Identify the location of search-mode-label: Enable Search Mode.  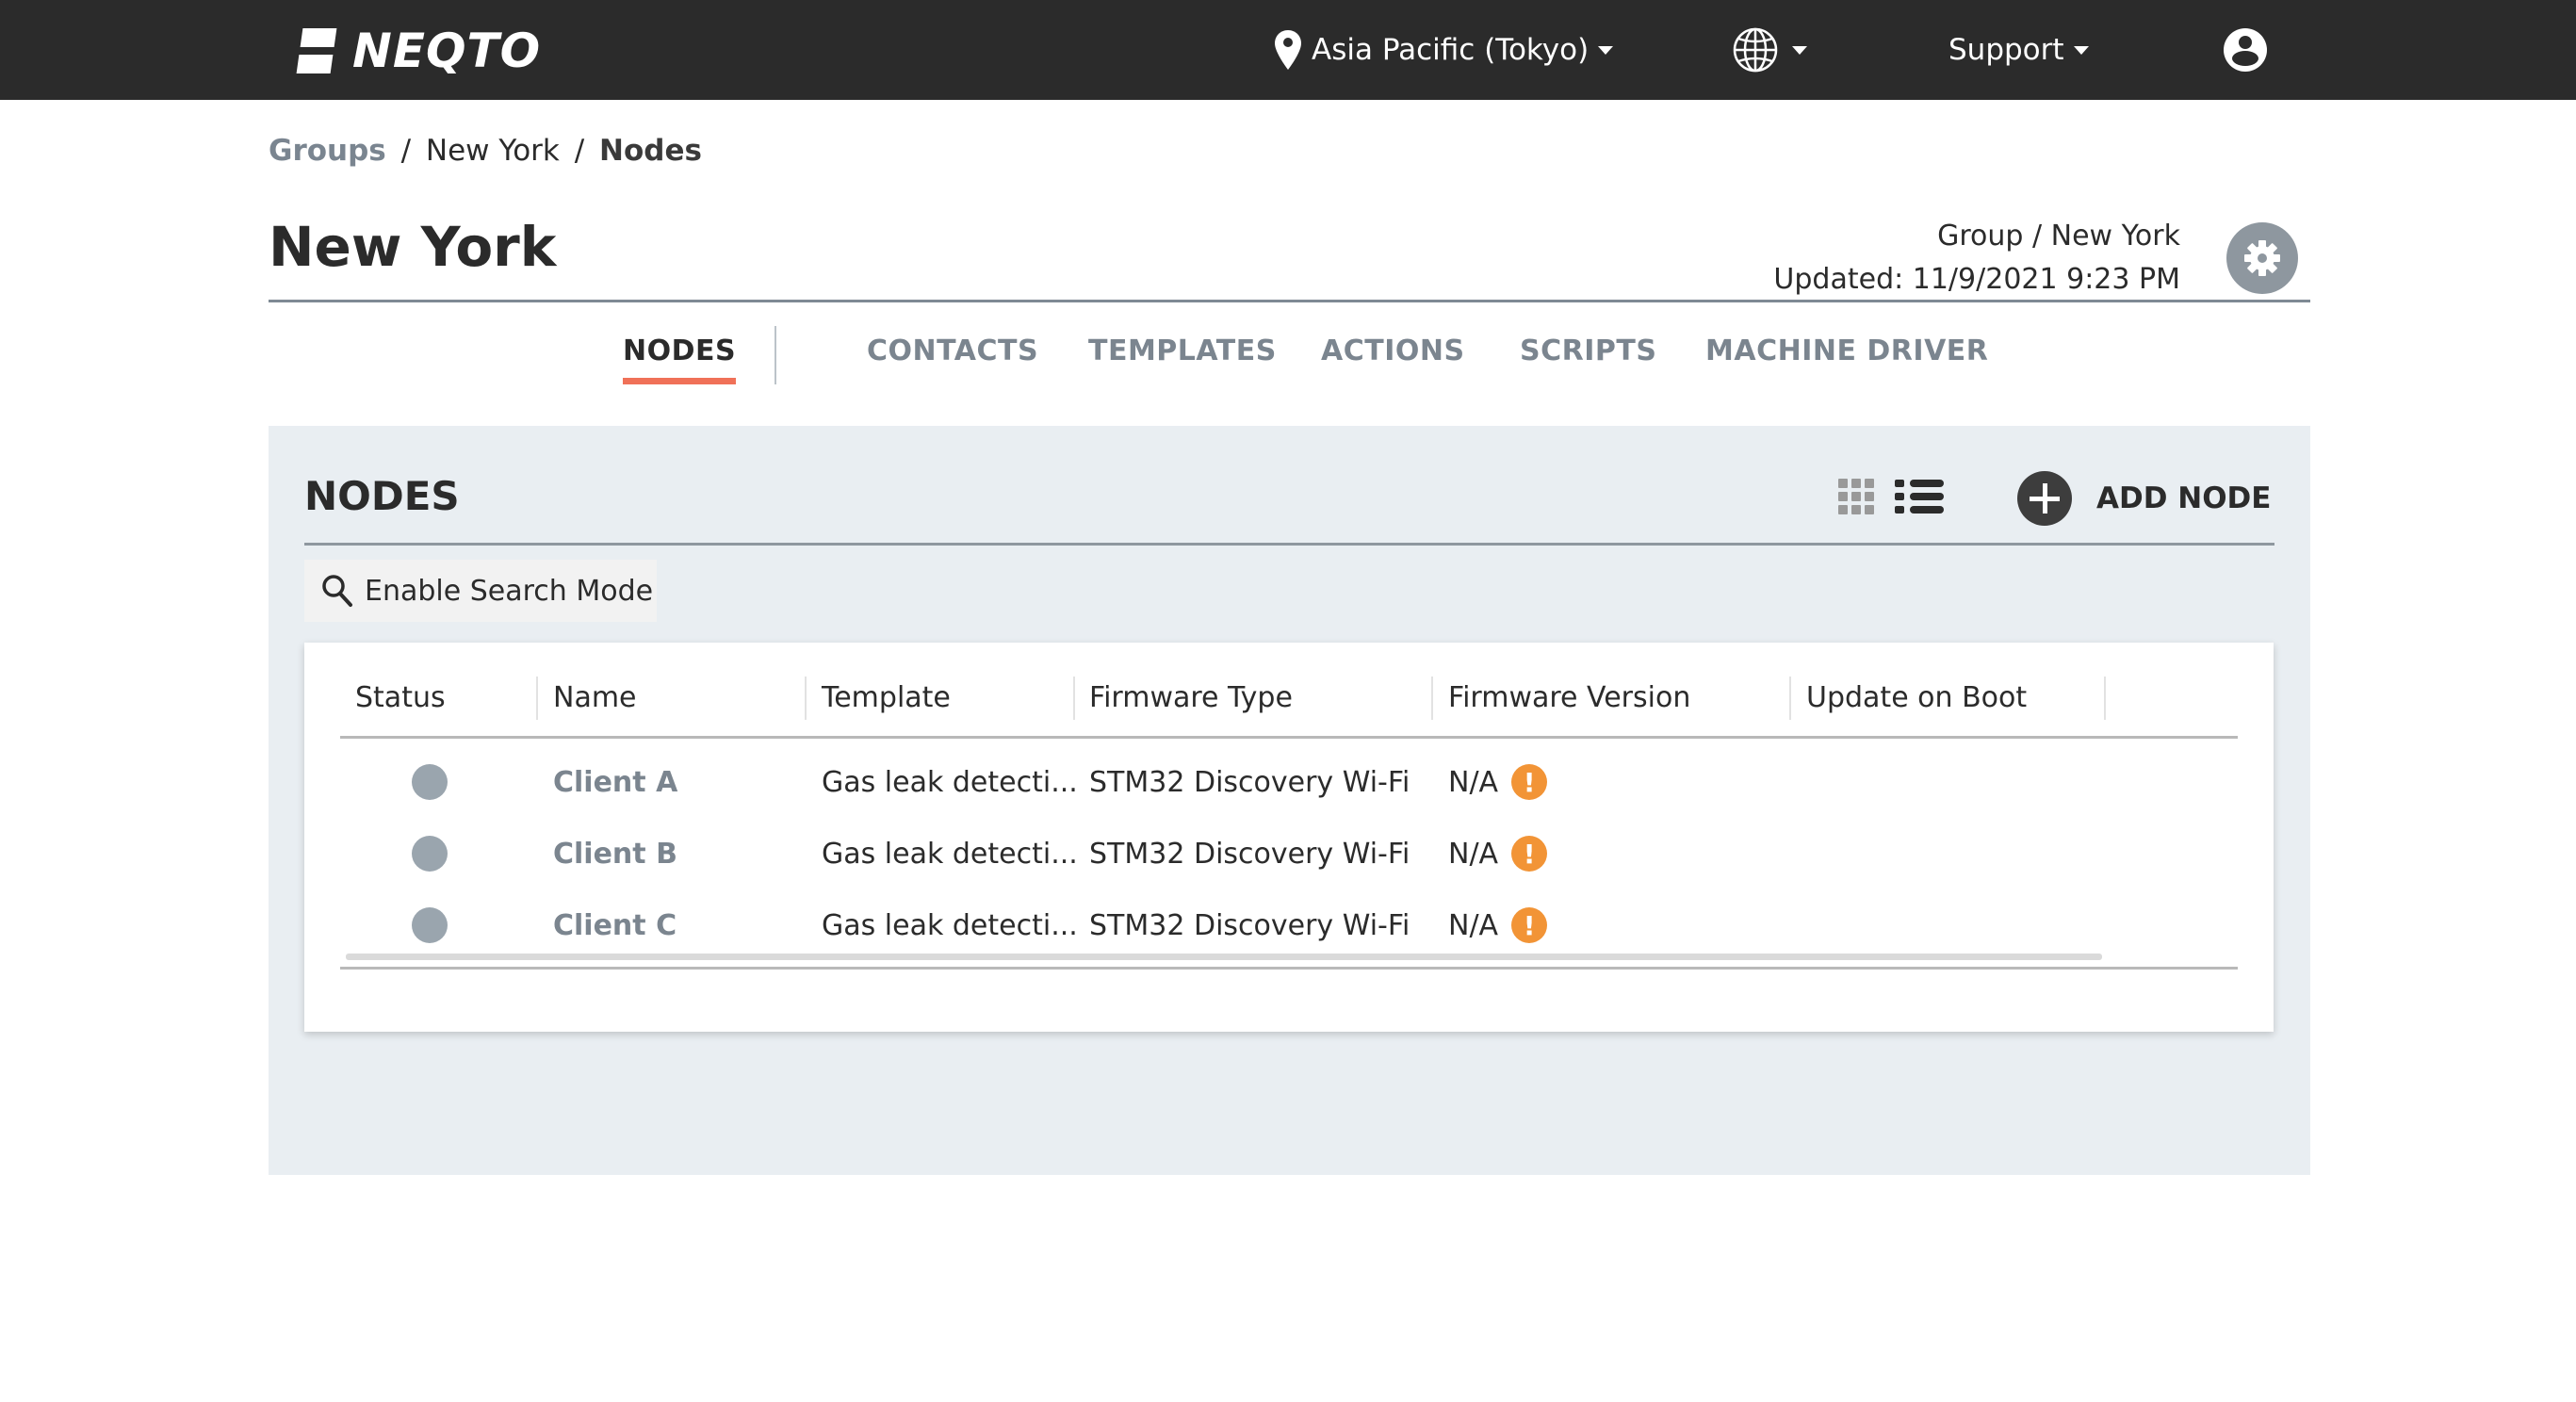
(509, 591).